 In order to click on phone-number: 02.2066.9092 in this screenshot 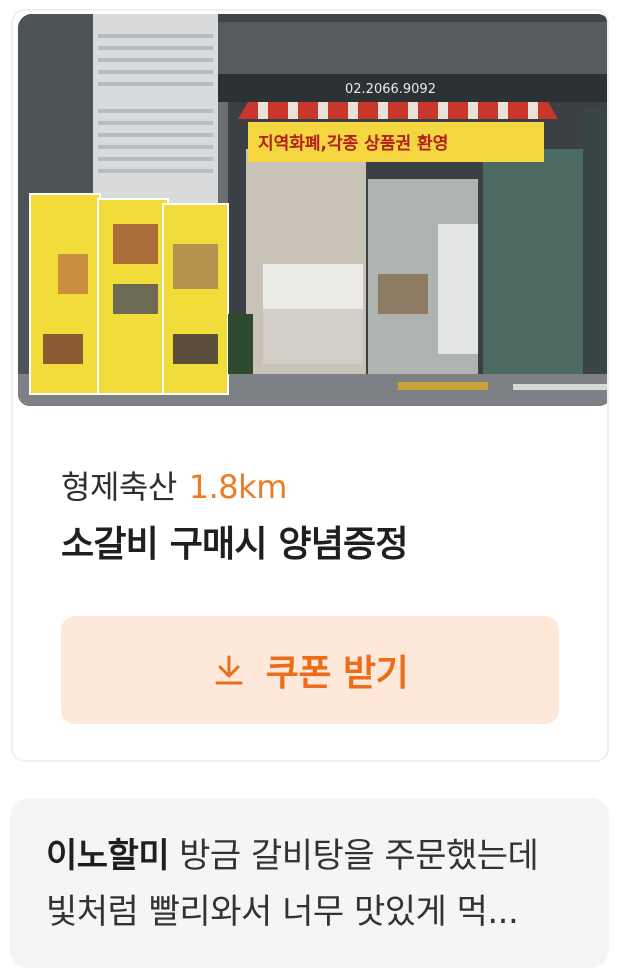, I will do `click(390, 89)`.